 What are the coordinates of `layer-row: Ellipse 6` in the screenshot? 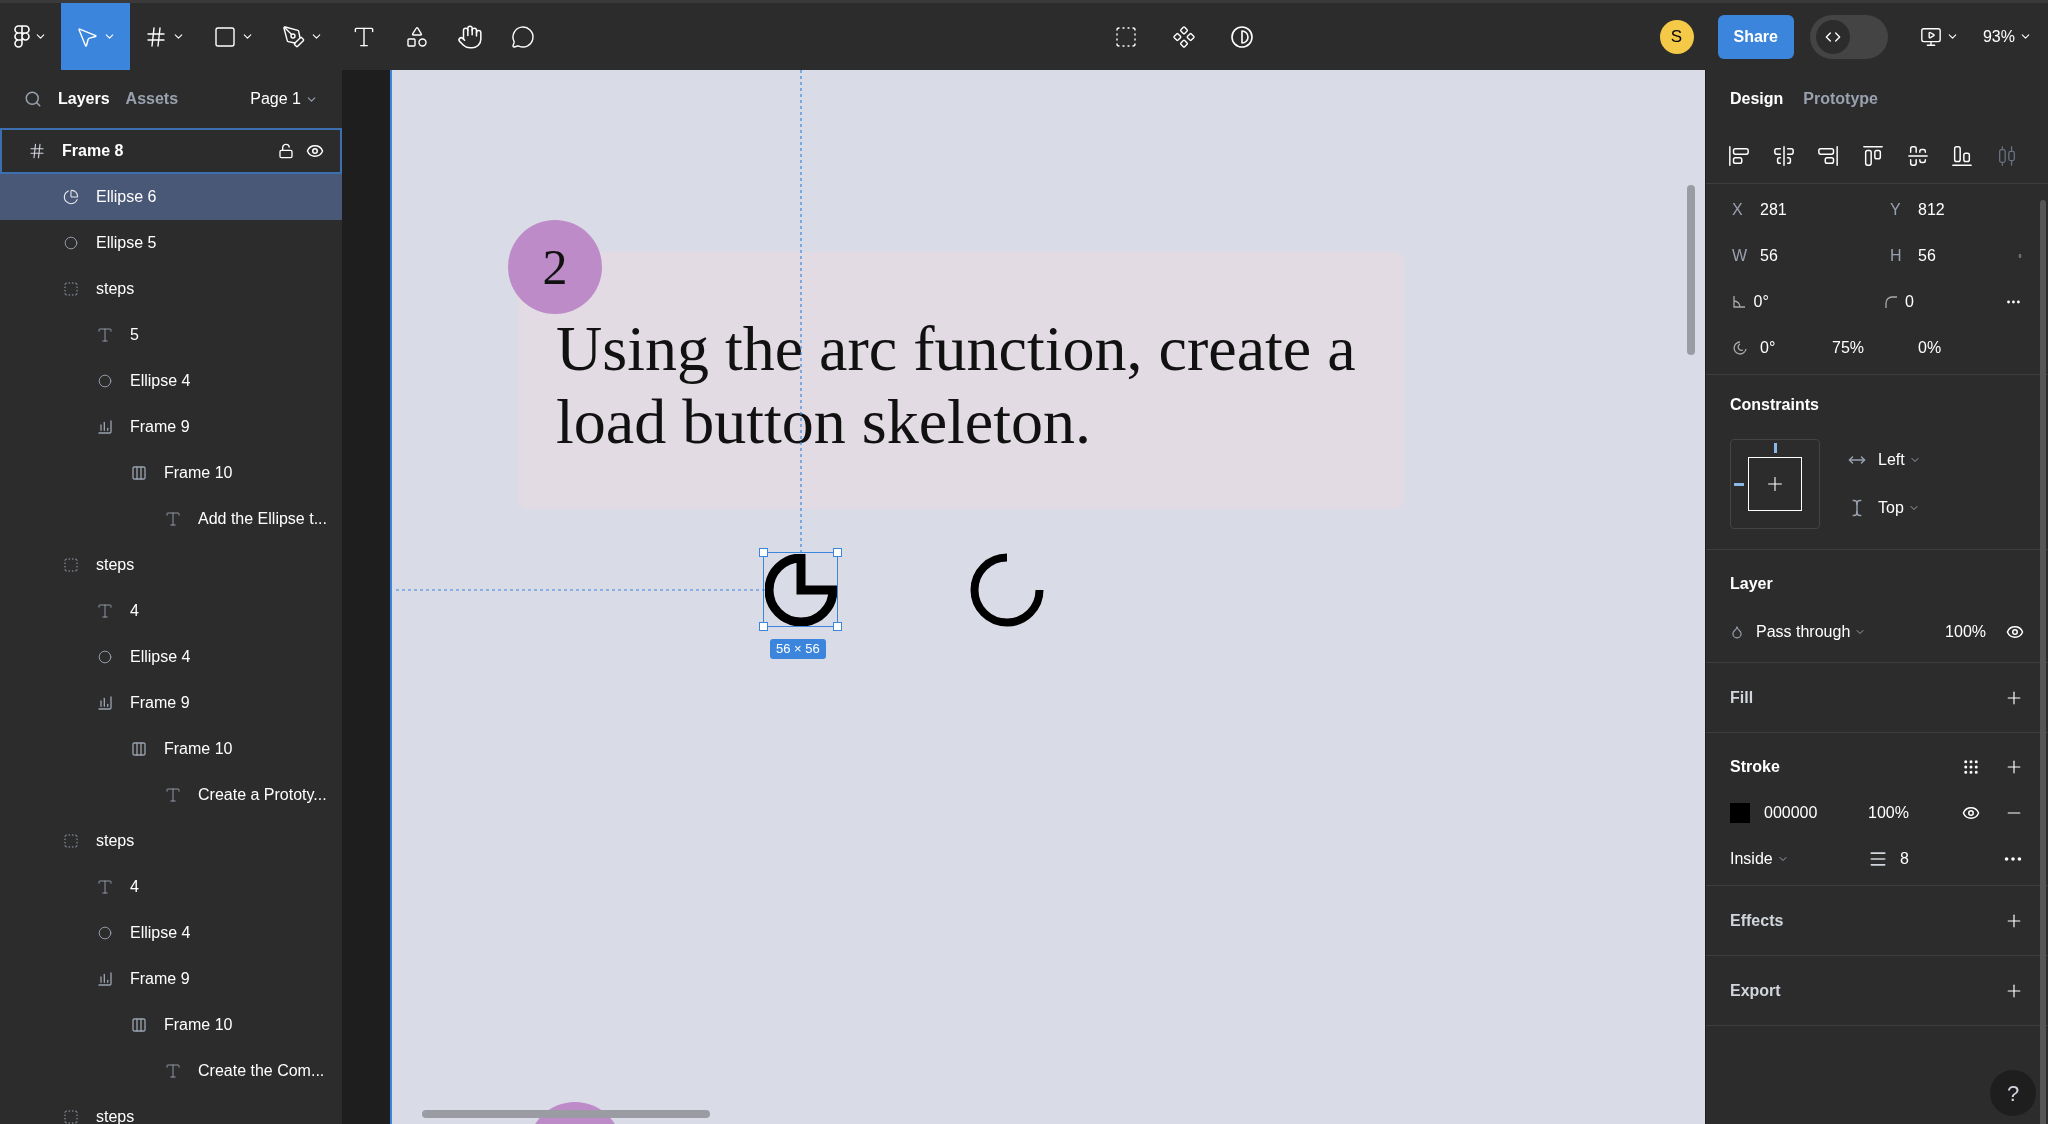 It's located at (171, 197).